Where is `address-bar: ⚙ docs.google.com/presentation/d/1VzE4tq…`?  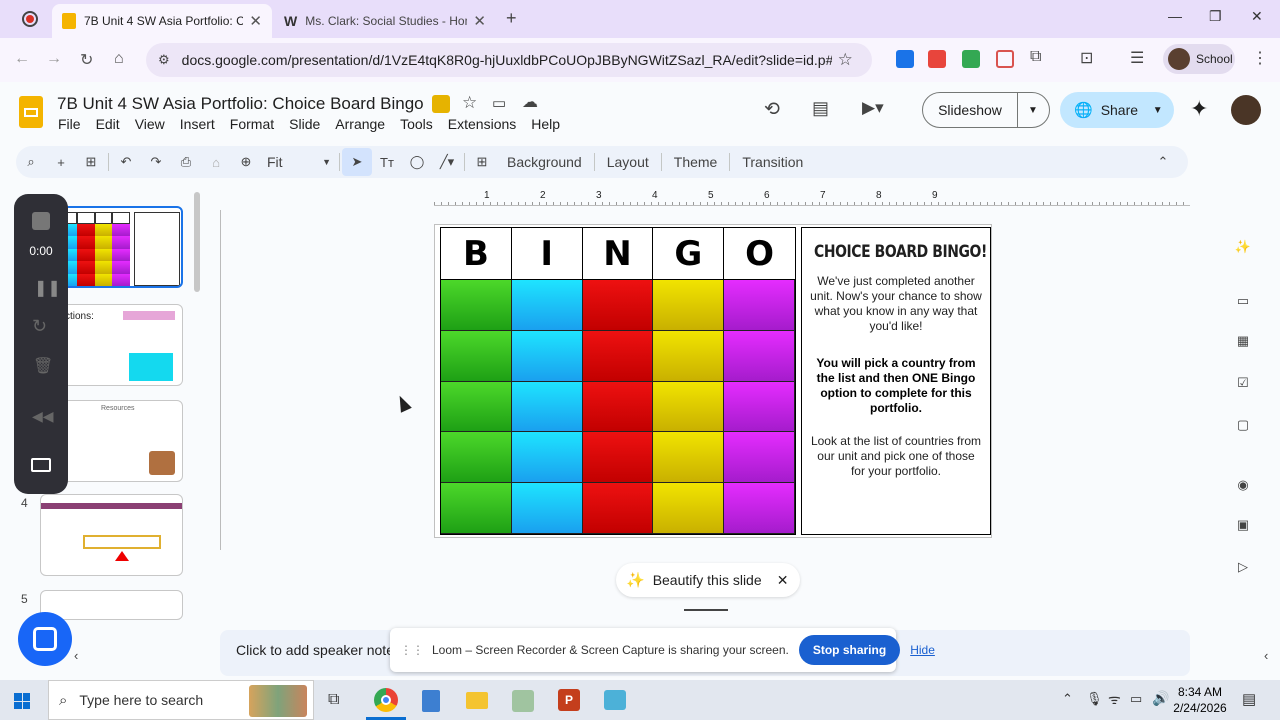 address-bar: ⚙ docs.google.com/presentation/d/1VzE4tq… is located at coordinates (509, 60).